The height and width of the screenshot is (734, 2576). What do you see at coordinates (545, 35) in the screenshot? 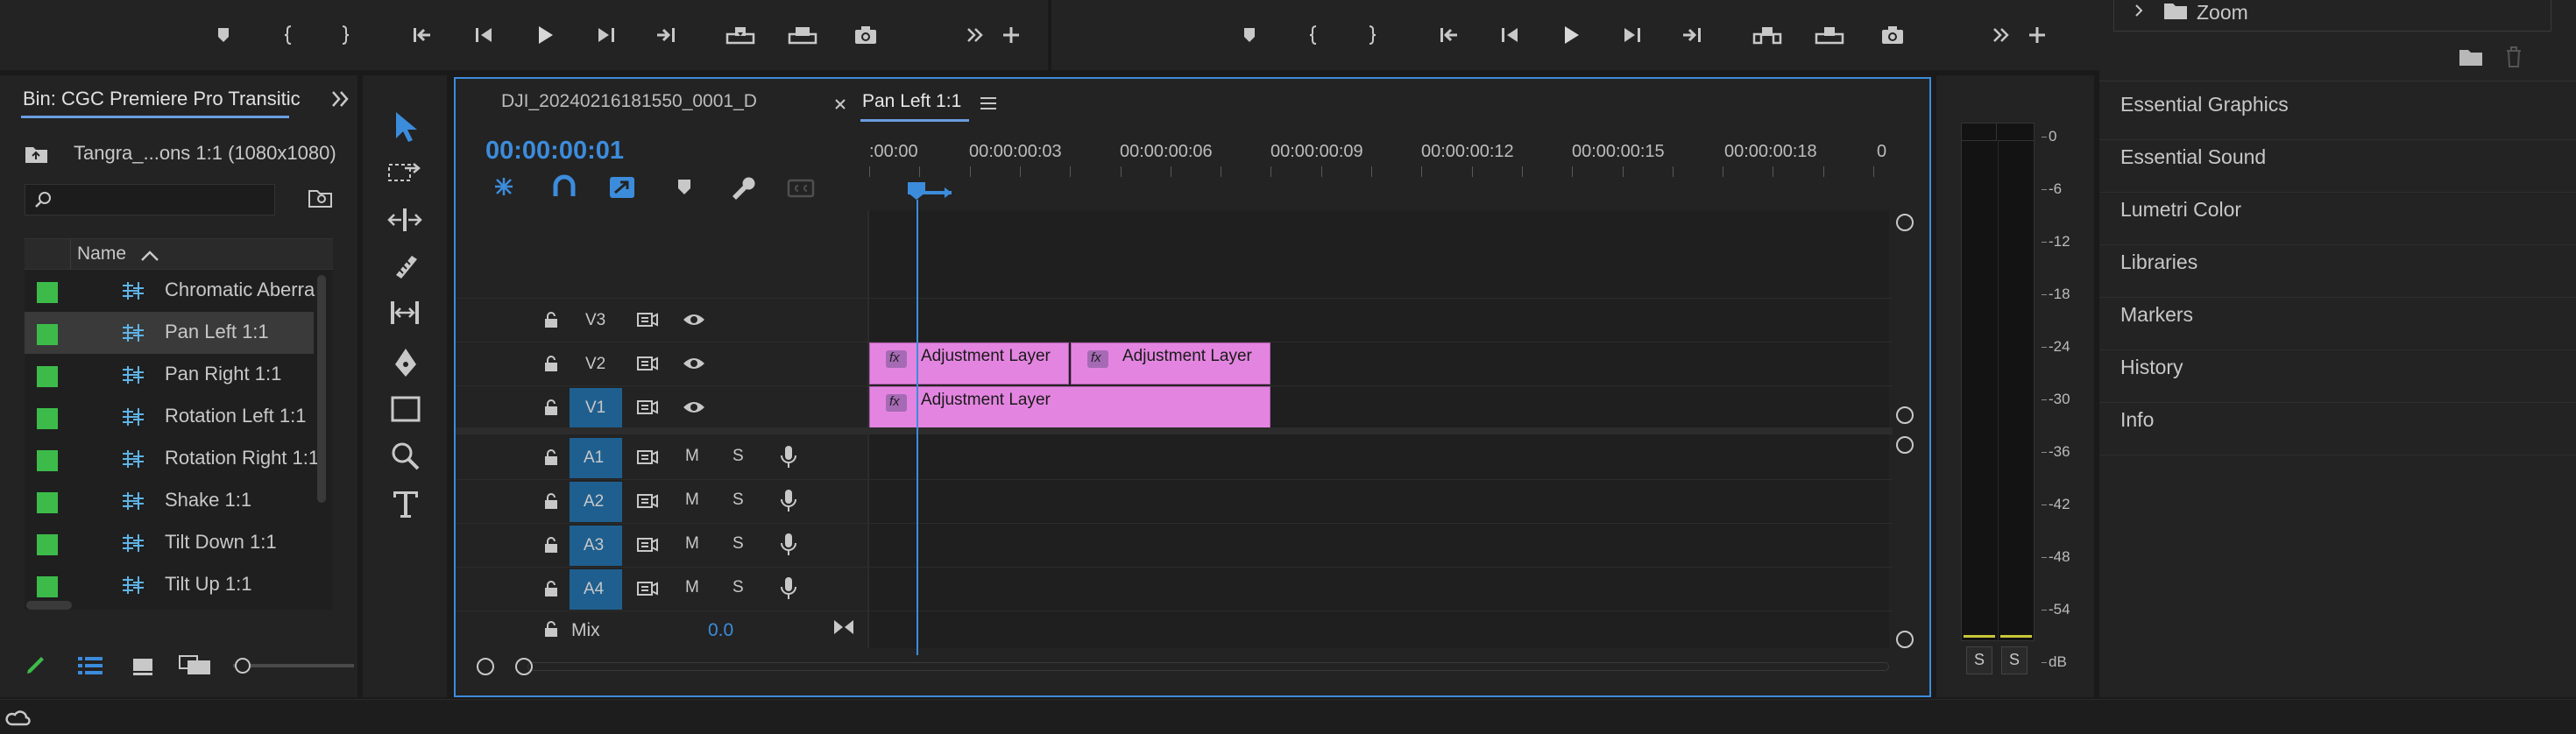
I see `play-button` at bounding box center [545, 35].